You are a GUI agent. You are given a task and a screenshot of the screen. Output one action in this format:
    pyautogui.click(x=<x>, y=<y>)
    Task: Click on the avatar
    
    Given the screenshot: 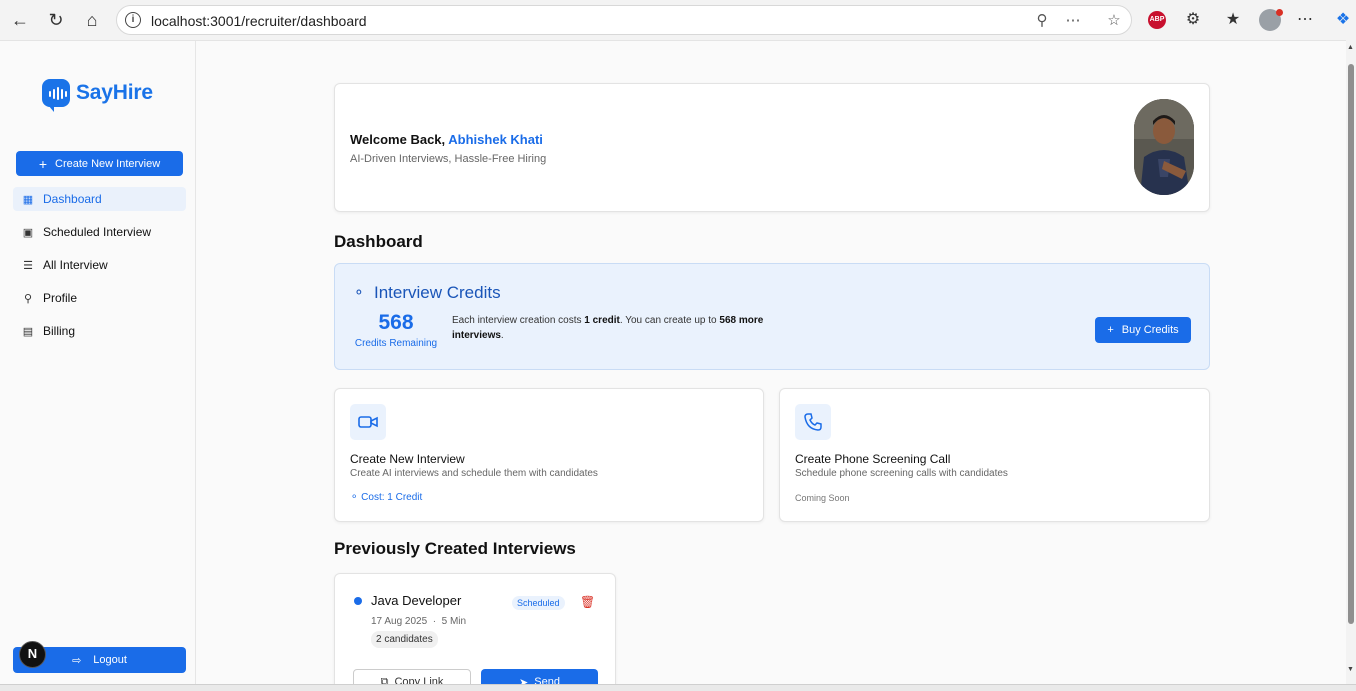 What is the action you would take?
    pyautogui.click(x=1164, y=147)
    